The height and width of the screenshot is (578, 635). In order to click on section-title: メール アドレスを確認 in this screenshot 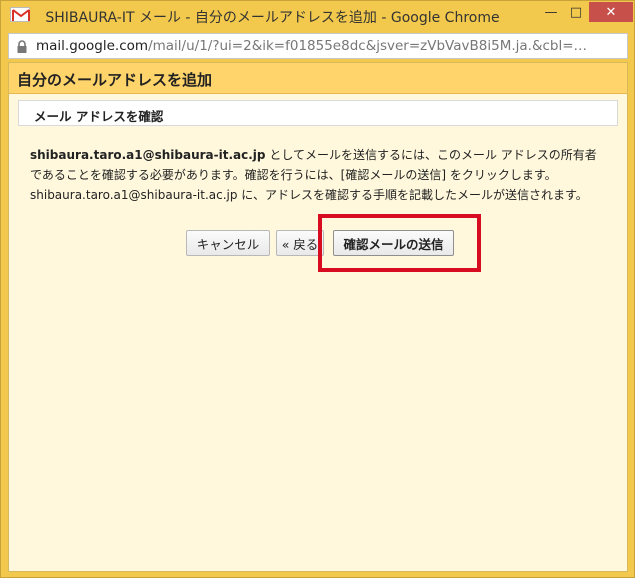, I will do `click(99, 116)`.